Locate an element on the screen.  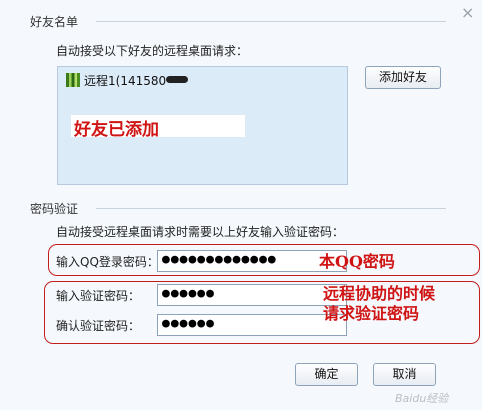
cancel-button: 取消 is located at coordinates (404, 374).